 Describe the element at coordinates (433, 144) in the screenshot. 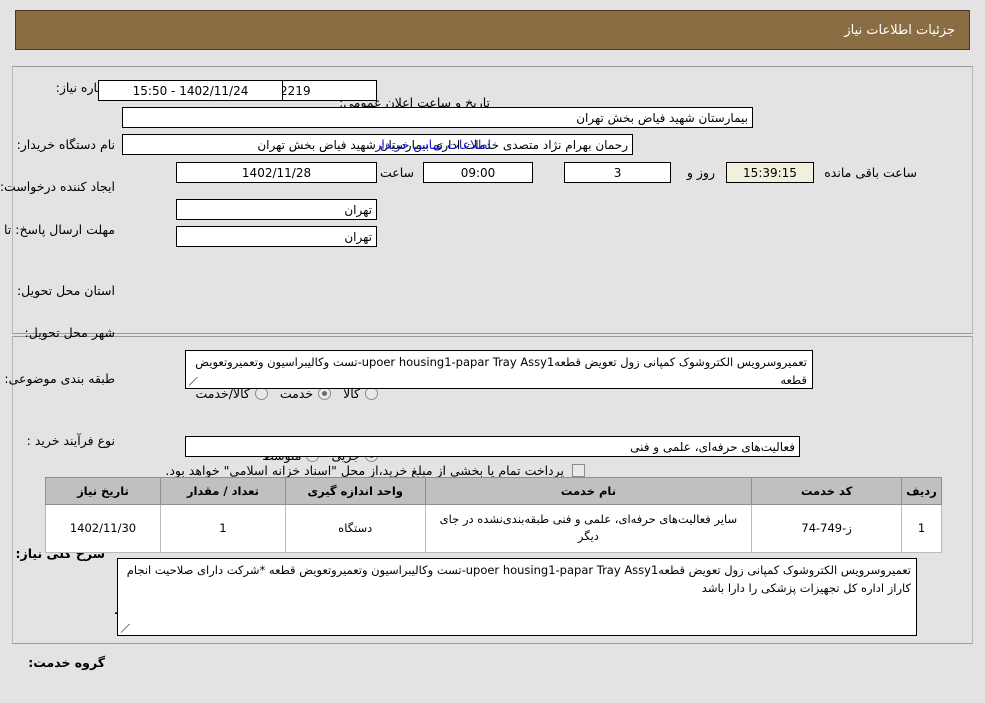

I see `buyer-contact-link: اطلاعات تماس خریدار` at that location.